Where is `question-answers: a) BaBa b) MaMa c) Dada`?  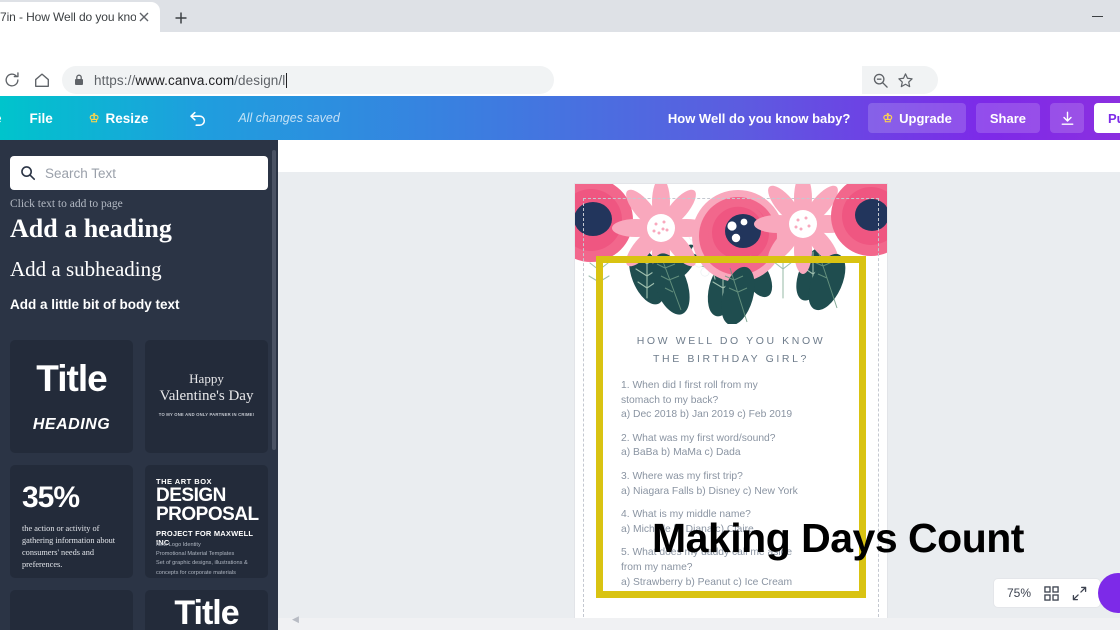 question-answers: a) BaBa b) MaMa c) Dada is located at coordinates (681, 453).